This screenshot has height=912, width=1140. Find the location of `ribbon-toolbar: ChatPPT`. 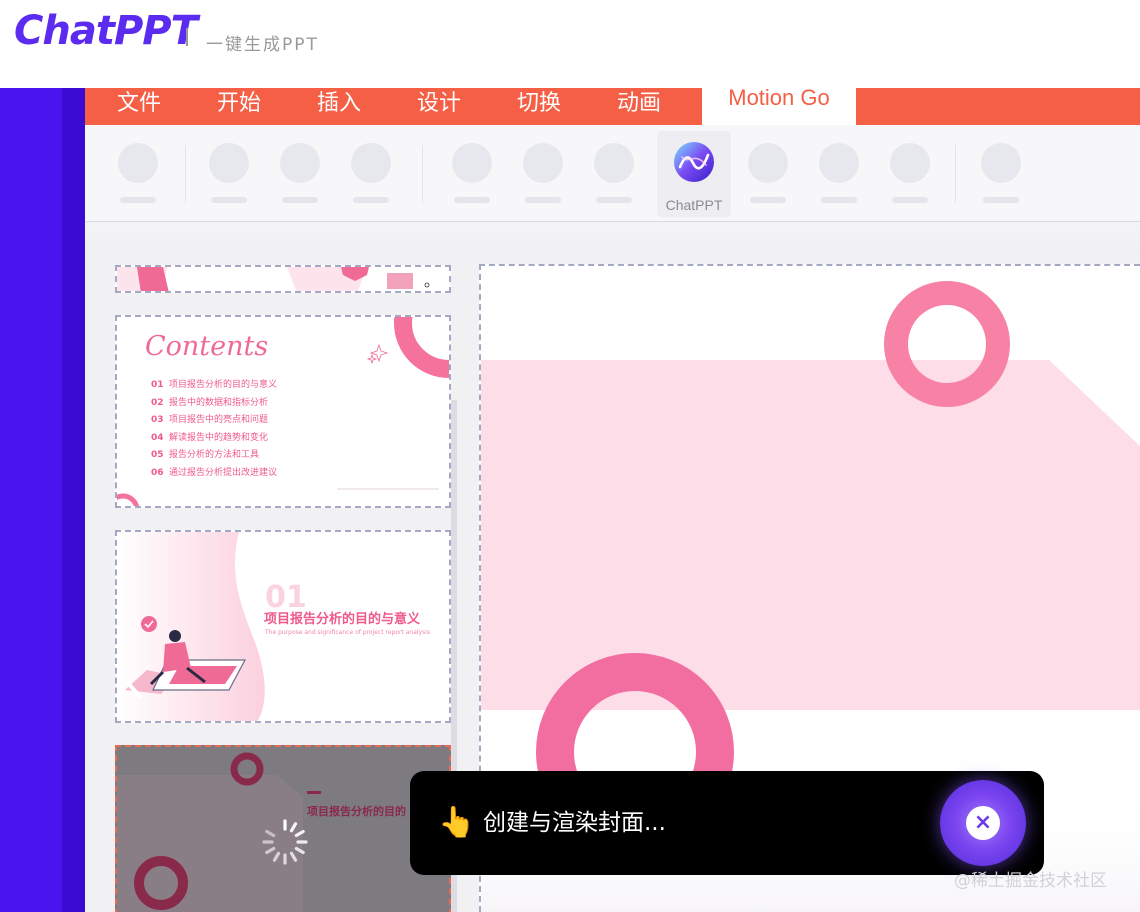

ribbon-toolbar: ChatPPT is located at coordinates (612, 173).